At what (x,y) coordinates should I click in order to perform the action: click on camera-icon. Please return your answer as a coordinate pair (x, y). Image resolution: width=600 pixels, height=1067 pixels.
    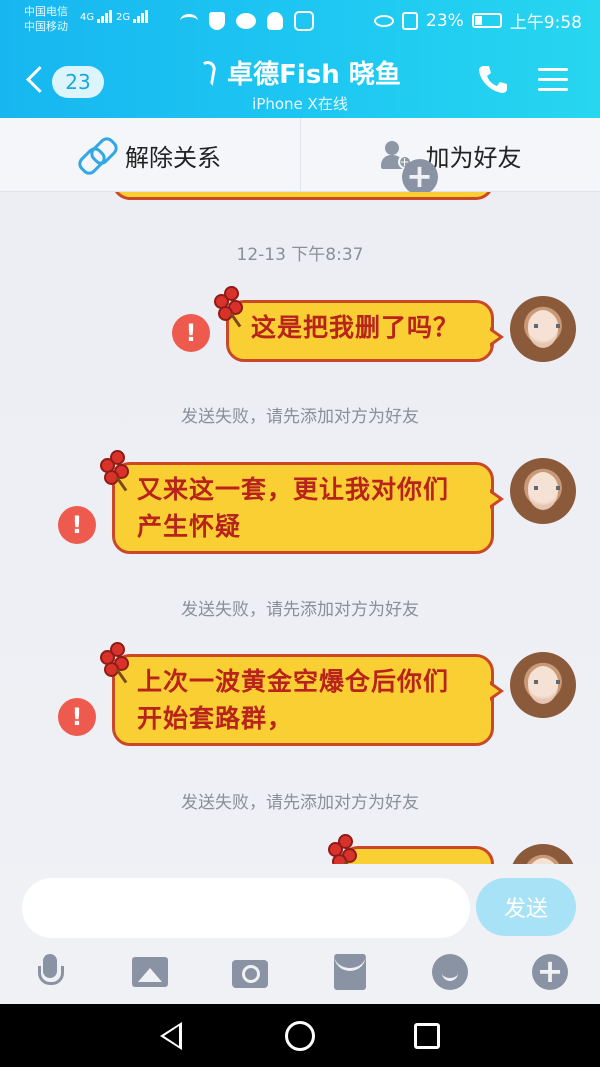
    Looking at the image, I should click on (250, 972).